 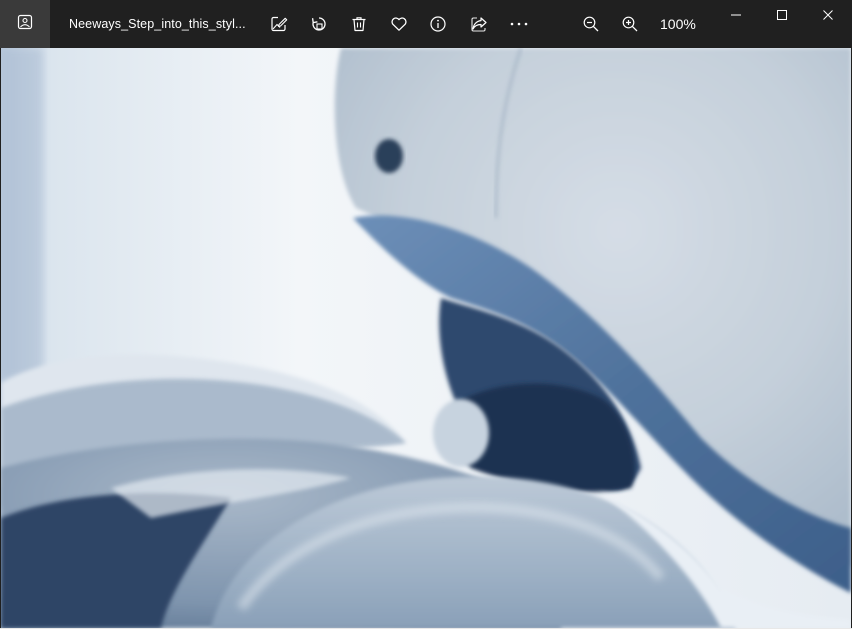 I want to click on info-icon, so click(x=438, y=24).